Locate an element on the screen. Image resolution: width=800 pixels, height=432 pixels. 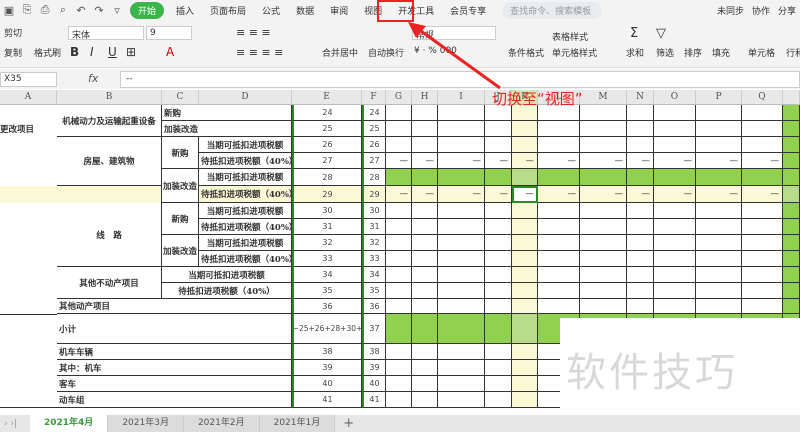
fx-icon: fx is located at coordinates (93, 78).